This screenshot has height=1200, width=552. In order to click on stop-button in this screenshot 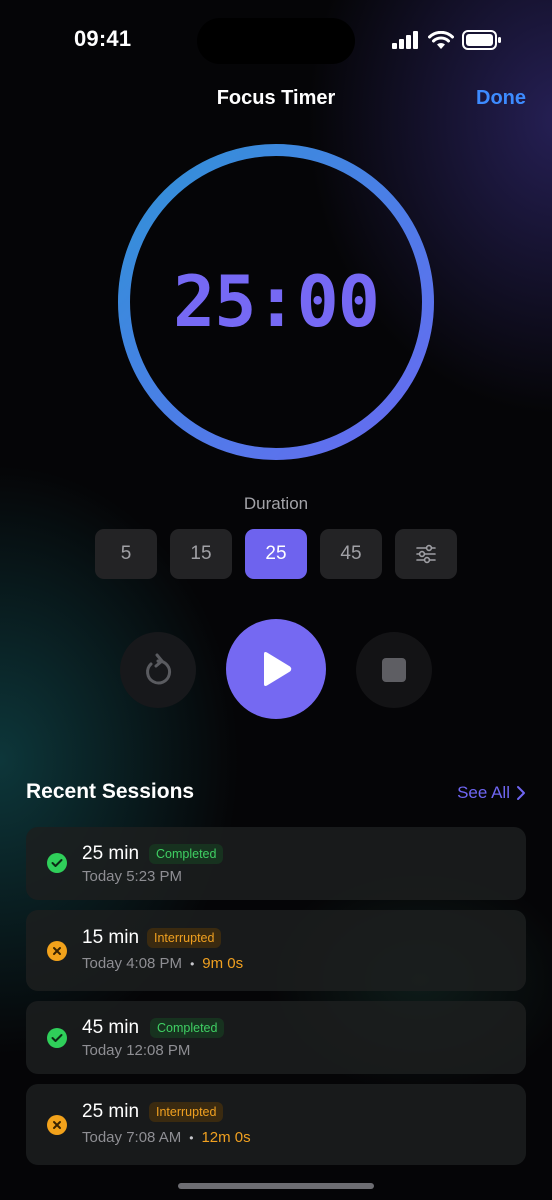, I will do `click(394, 670)`.